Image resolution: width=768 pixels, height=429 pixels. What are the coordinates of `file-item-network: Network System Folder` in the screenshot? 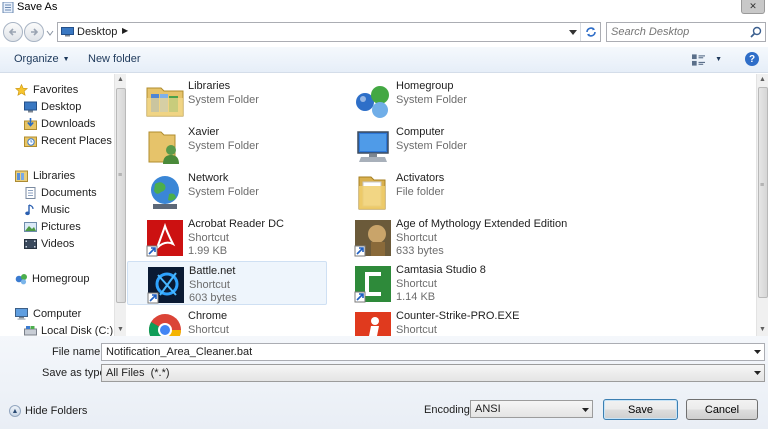 It's located at (227, 191).